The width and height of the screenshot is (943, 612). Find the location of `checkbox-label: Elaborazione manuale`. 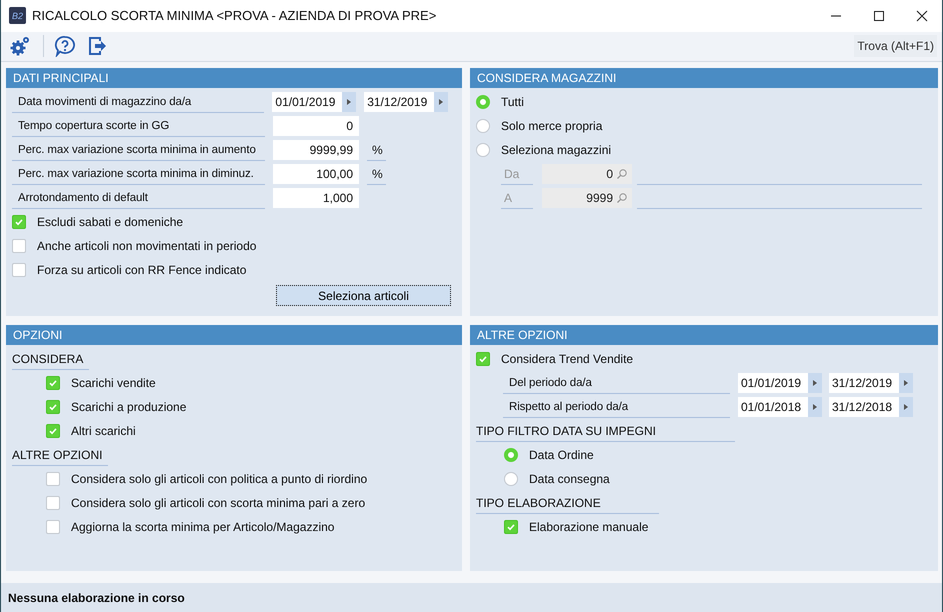

checkbox-label: Elaborazione manuale is located at coordinates (588, 527).